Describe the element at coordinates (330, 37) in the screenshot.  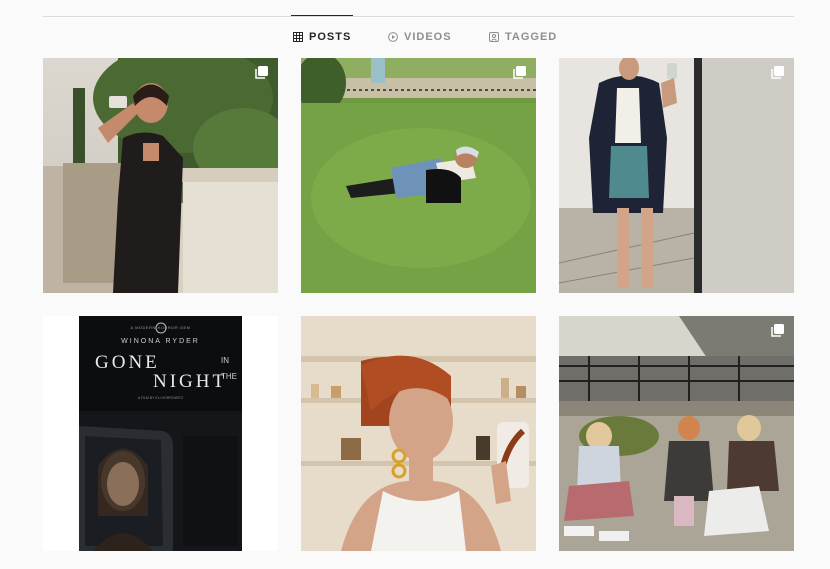
I see `tab-posts-label: POSTS` at that location.